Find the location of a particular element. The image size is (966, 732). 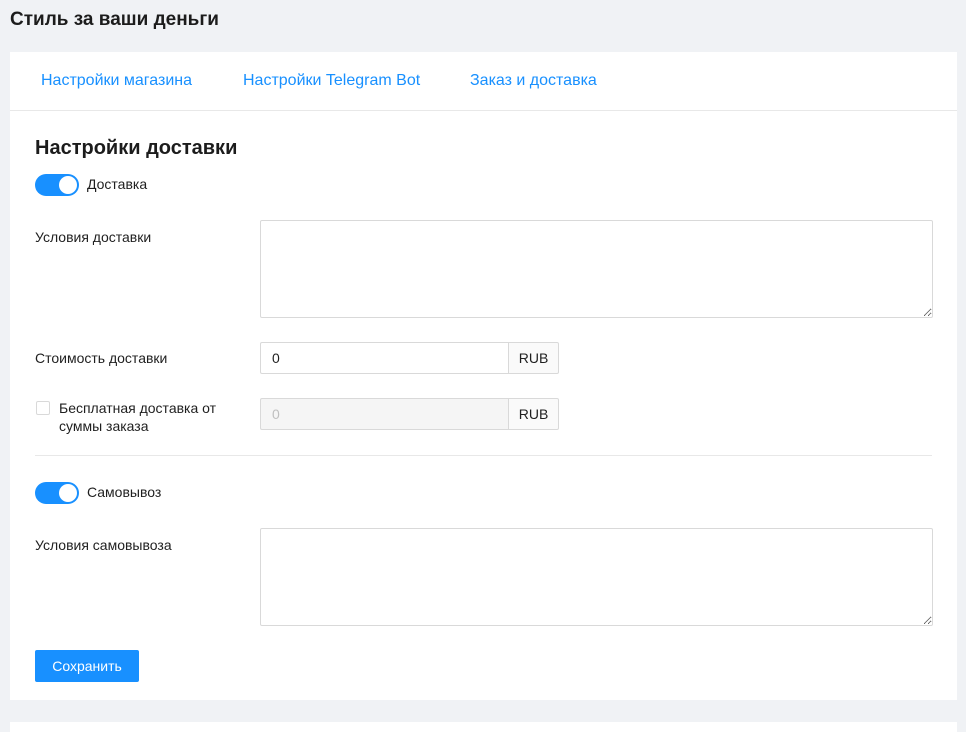

free-delivery-group: RUB is located at coordinates (409, 414).